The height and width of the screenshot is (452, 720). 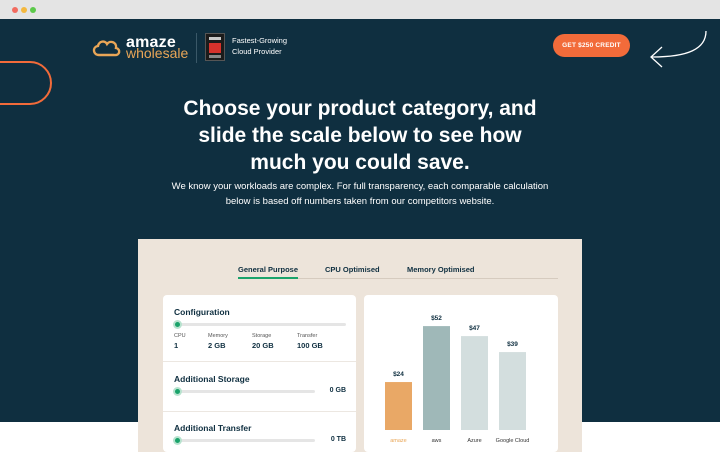 What do you see at coordinates (512, 344) in the screenshot?
I see `price-label-google-cloud: $39` at bounding box center [512, 344].